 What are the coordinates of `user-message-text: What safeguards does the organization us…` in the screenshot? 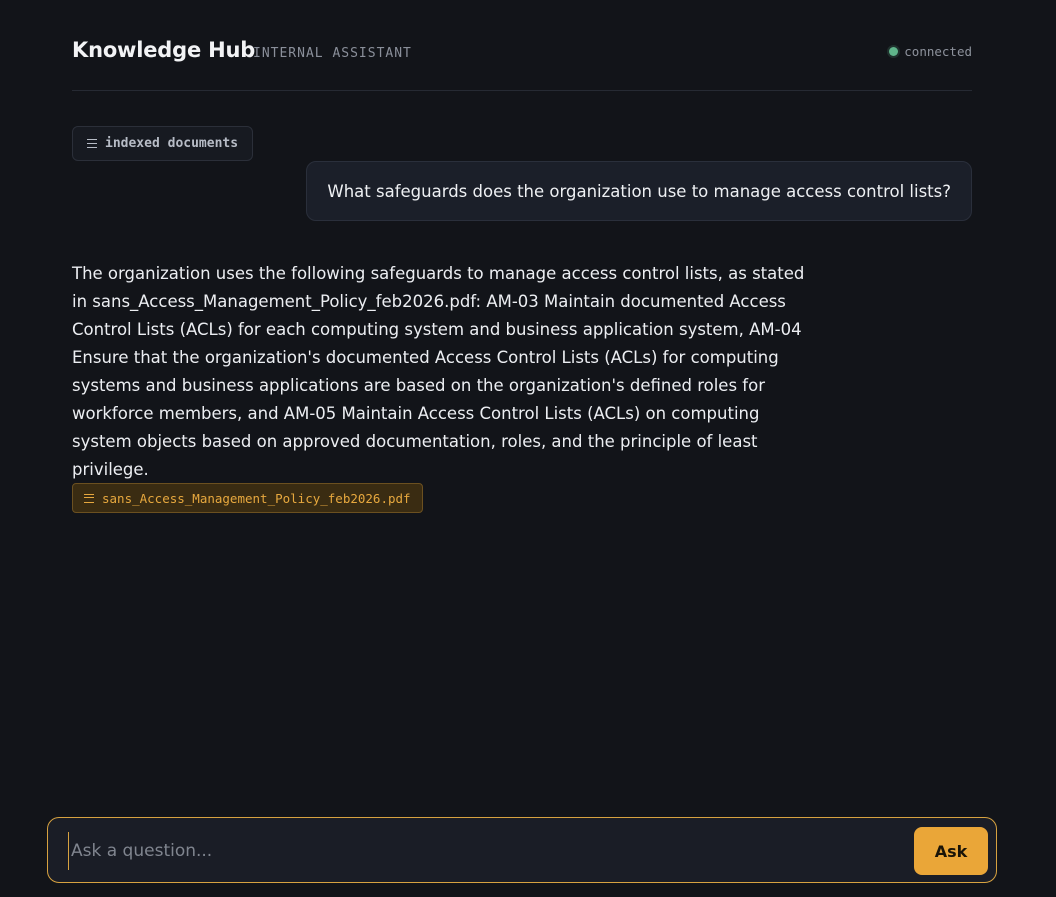 It's located at (639, 191).